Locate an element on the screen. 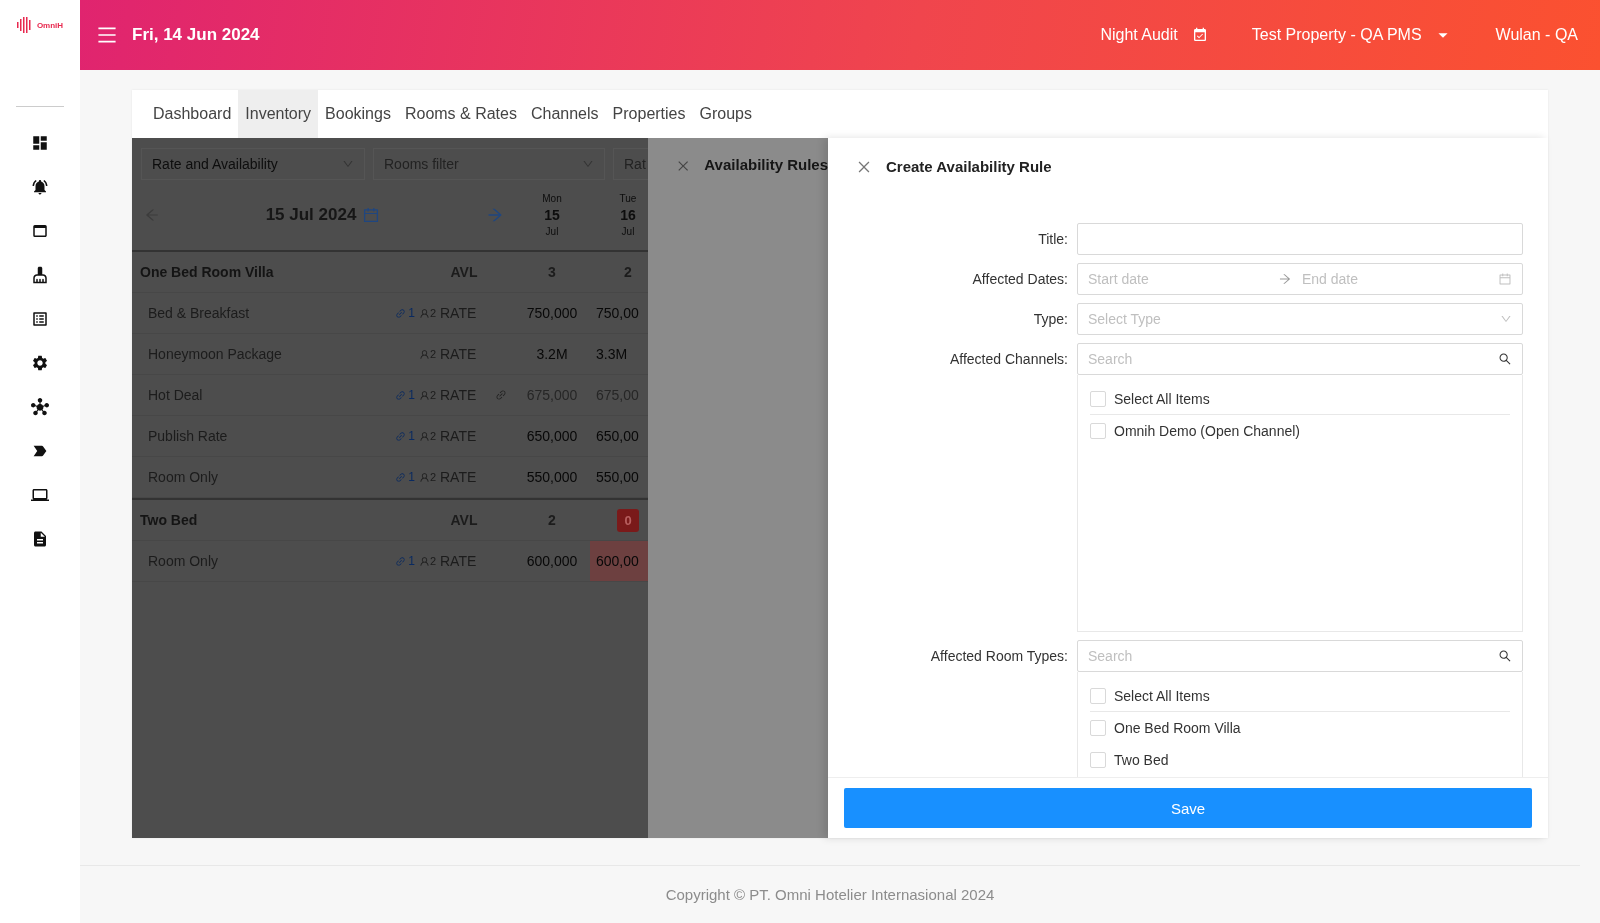  close-icon is located at coordinates (683, 166).